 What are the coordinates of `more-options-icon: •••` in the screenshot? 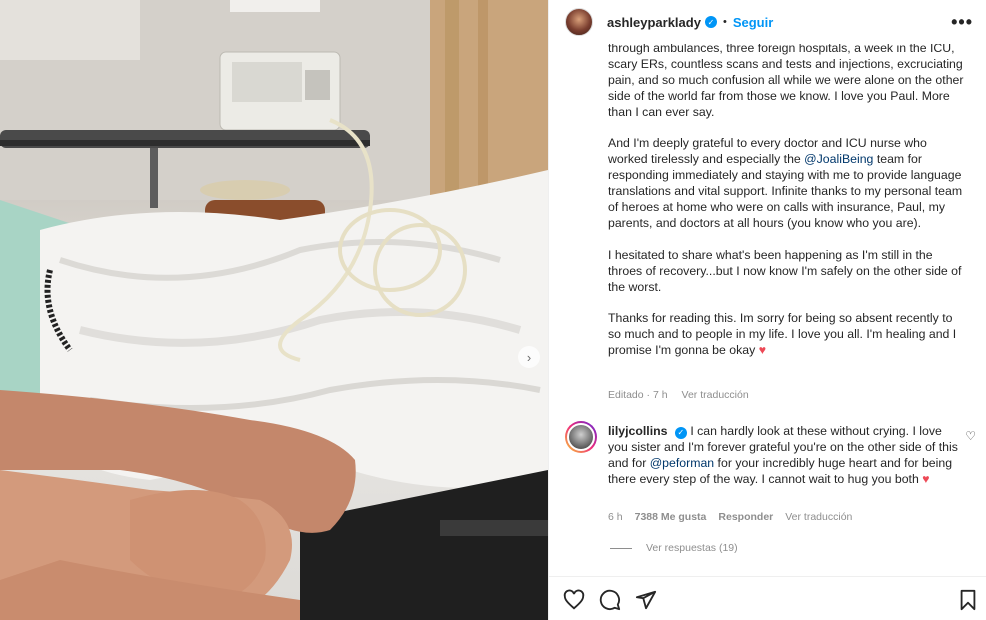 It's located at (962, 22).